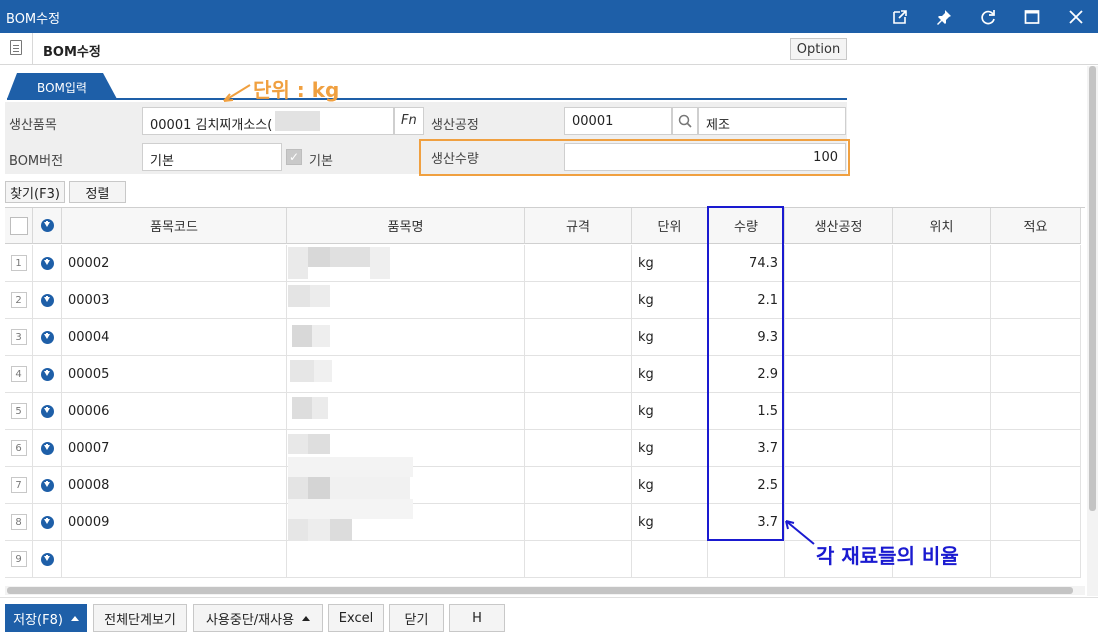 The image size is (1098, 637). Describe the element at coordinates (35, 192) in the screenshot. I see `find-button: 찾기(F3)` at that location.